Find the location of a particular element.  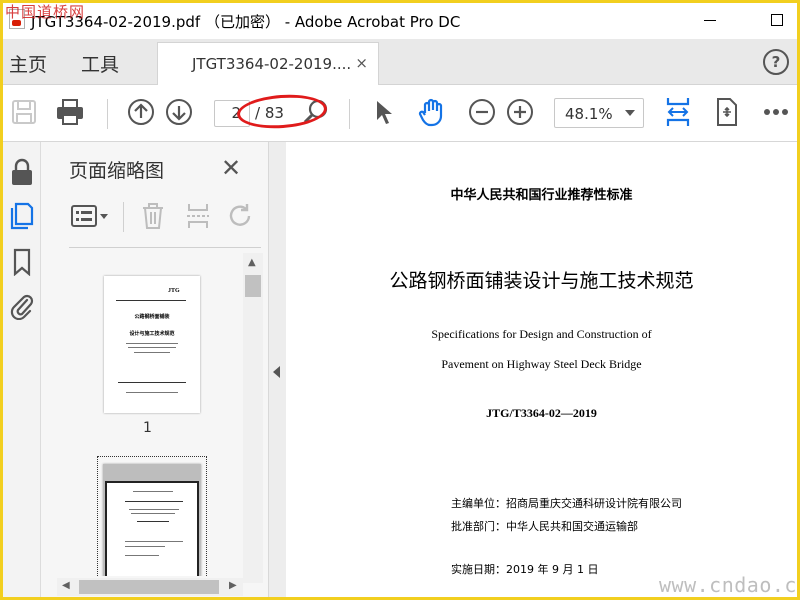

select-cursor-icon is located at coordinates (384, 112).